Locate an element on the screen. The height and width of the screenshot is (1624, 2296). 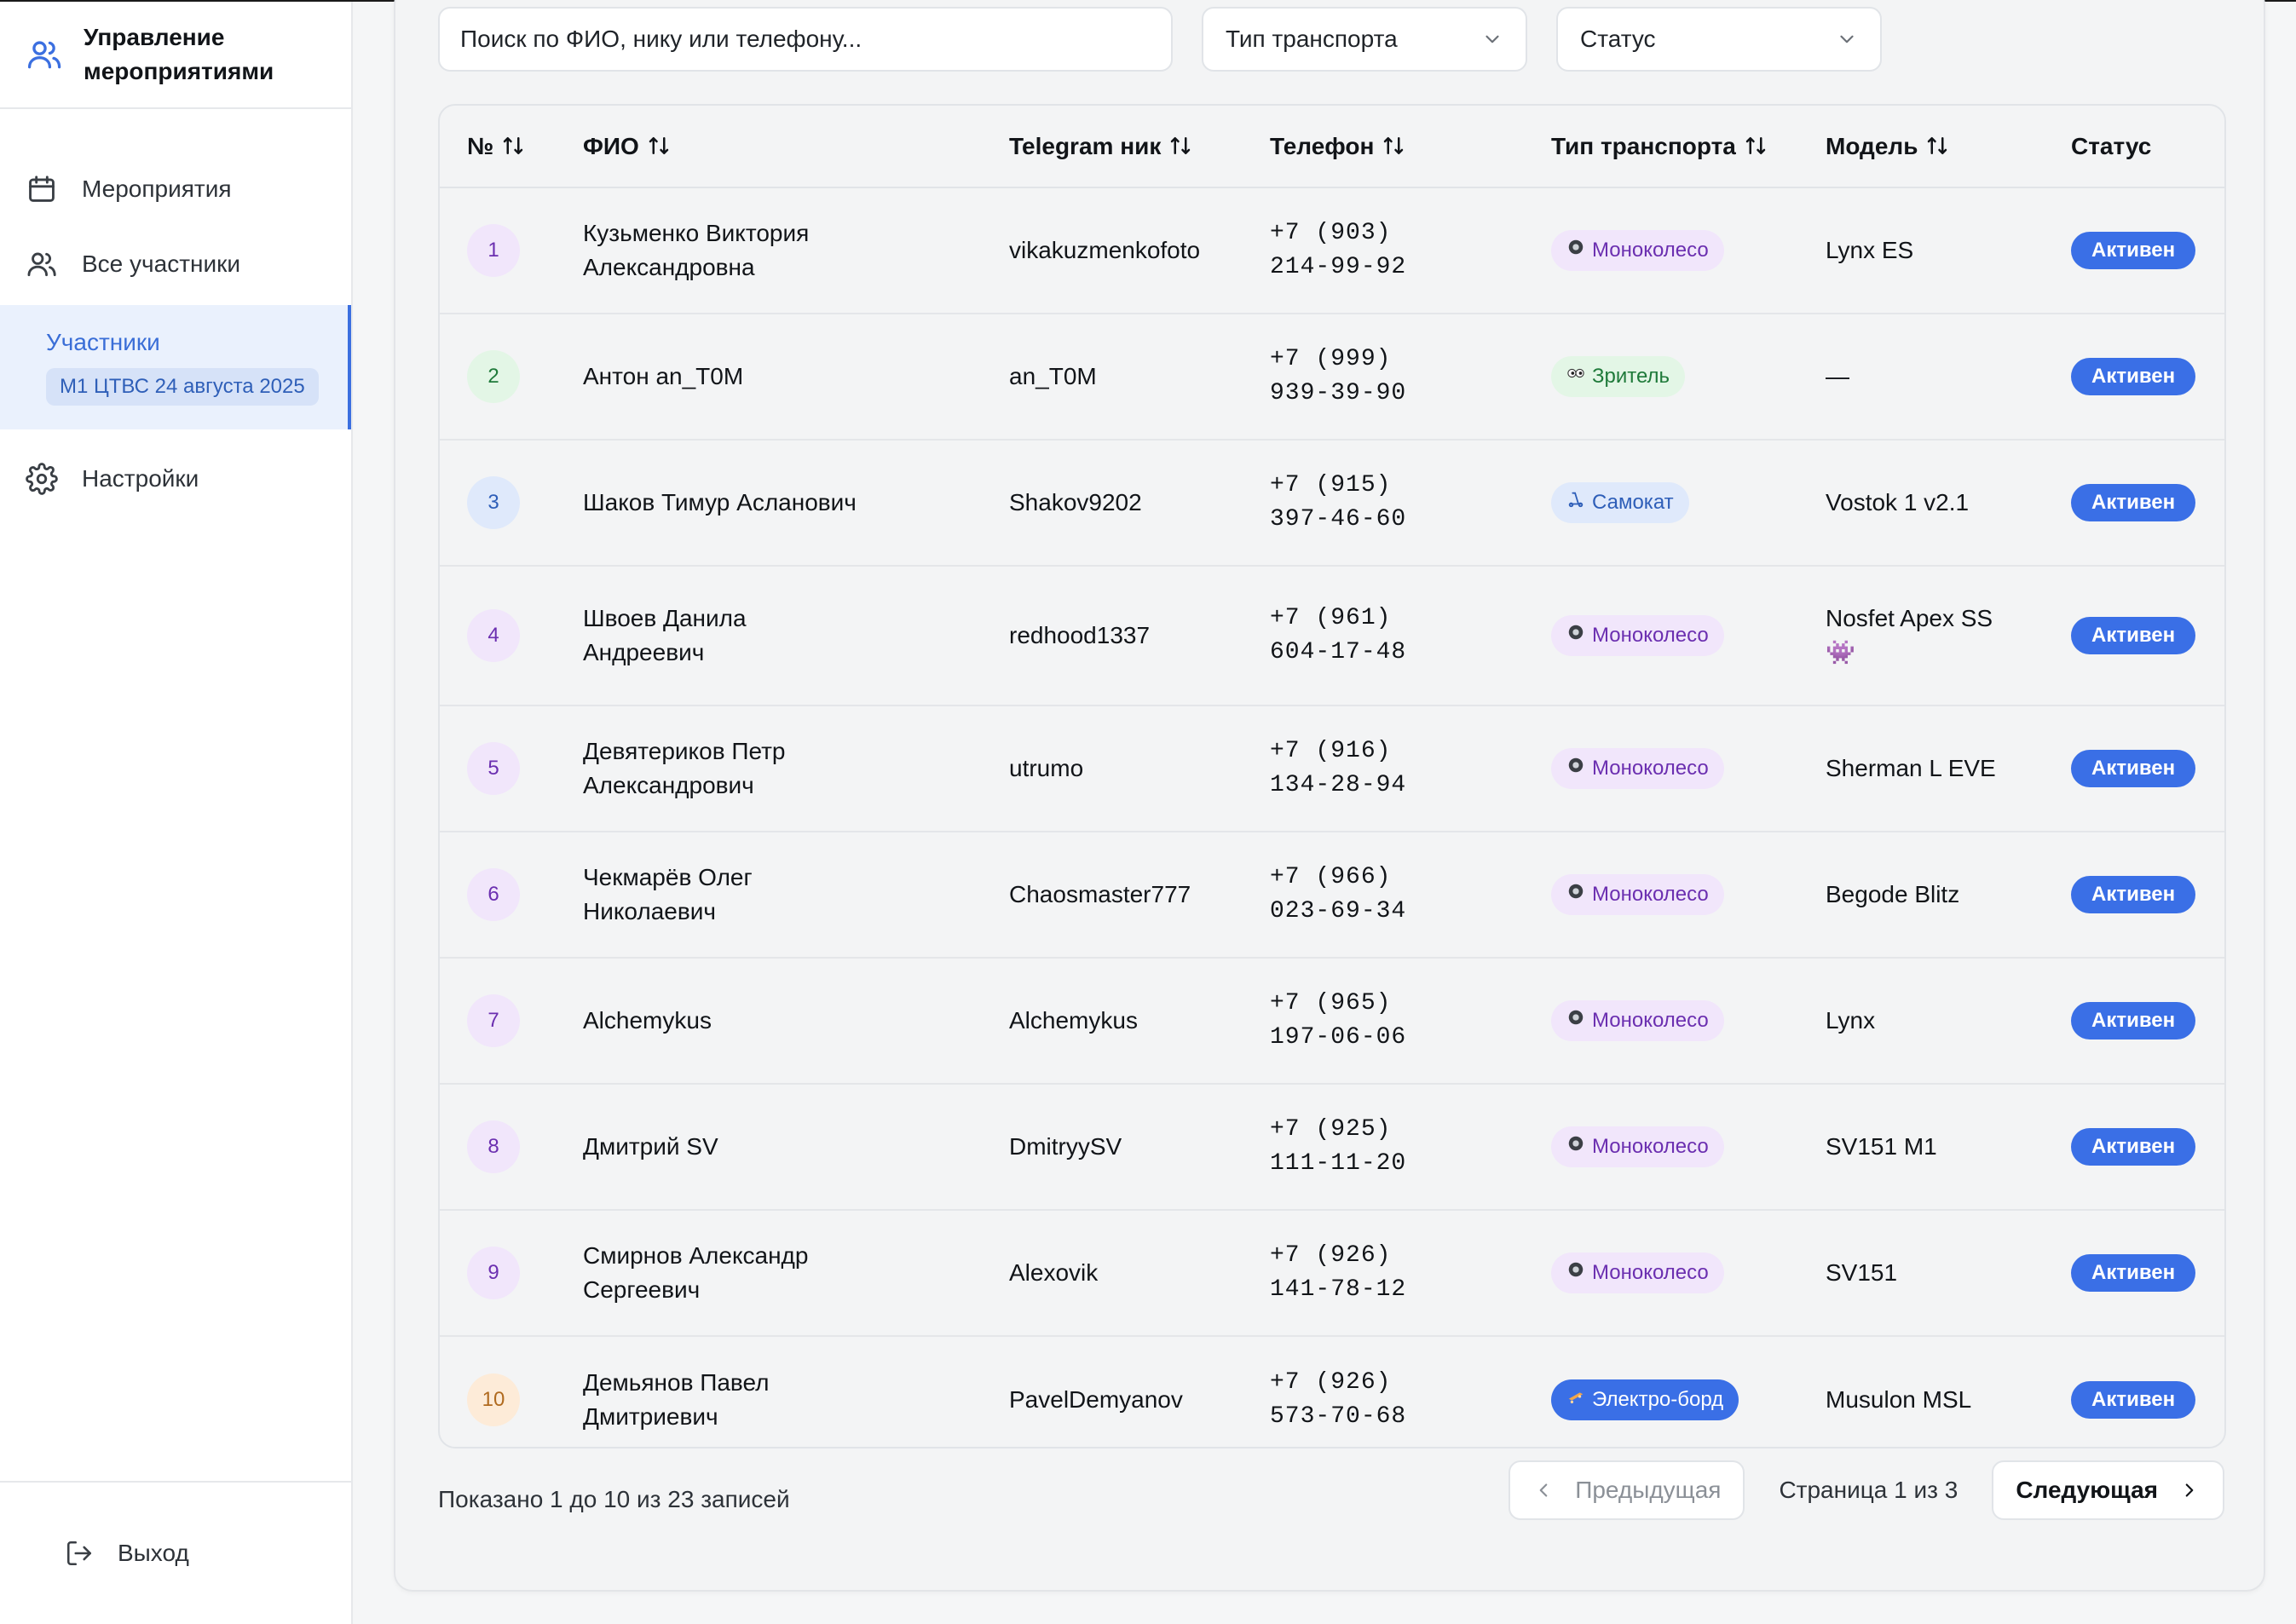
sidebar-item-all-participants: Все участники is located at coordinates (175, 264).